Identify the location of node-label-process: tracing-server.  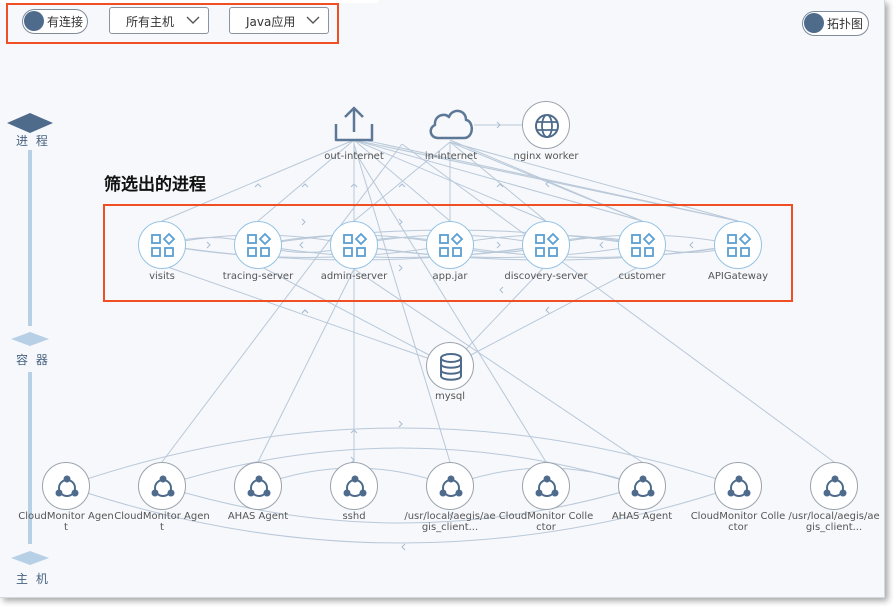
(258, 276).